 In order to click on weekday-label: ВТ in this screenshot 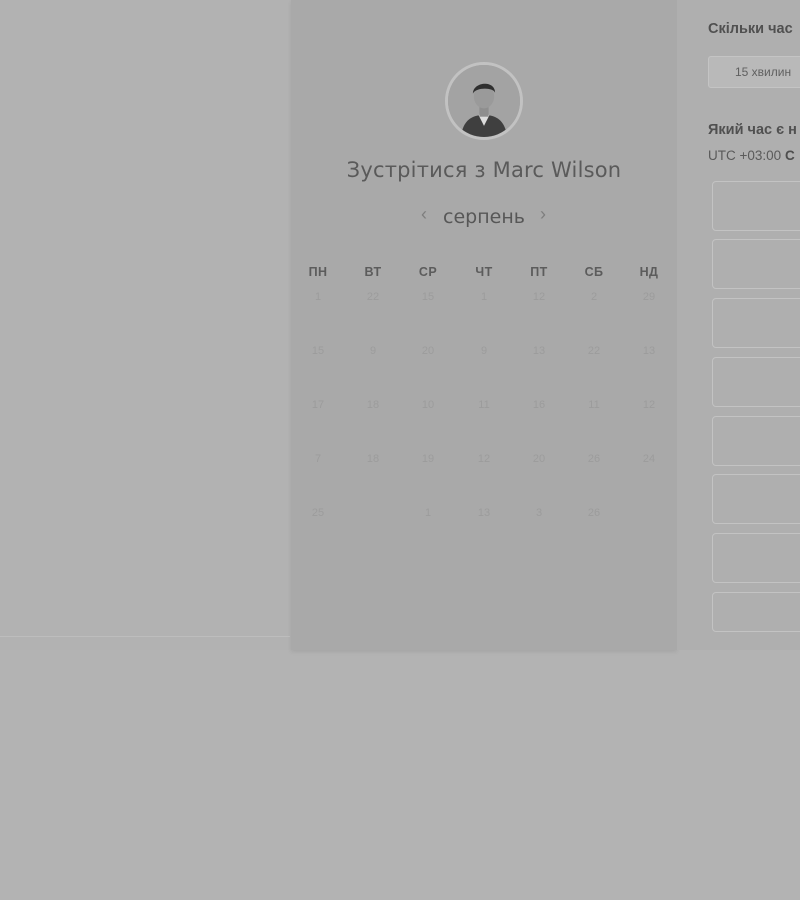, I will do `click(373, 272)`.